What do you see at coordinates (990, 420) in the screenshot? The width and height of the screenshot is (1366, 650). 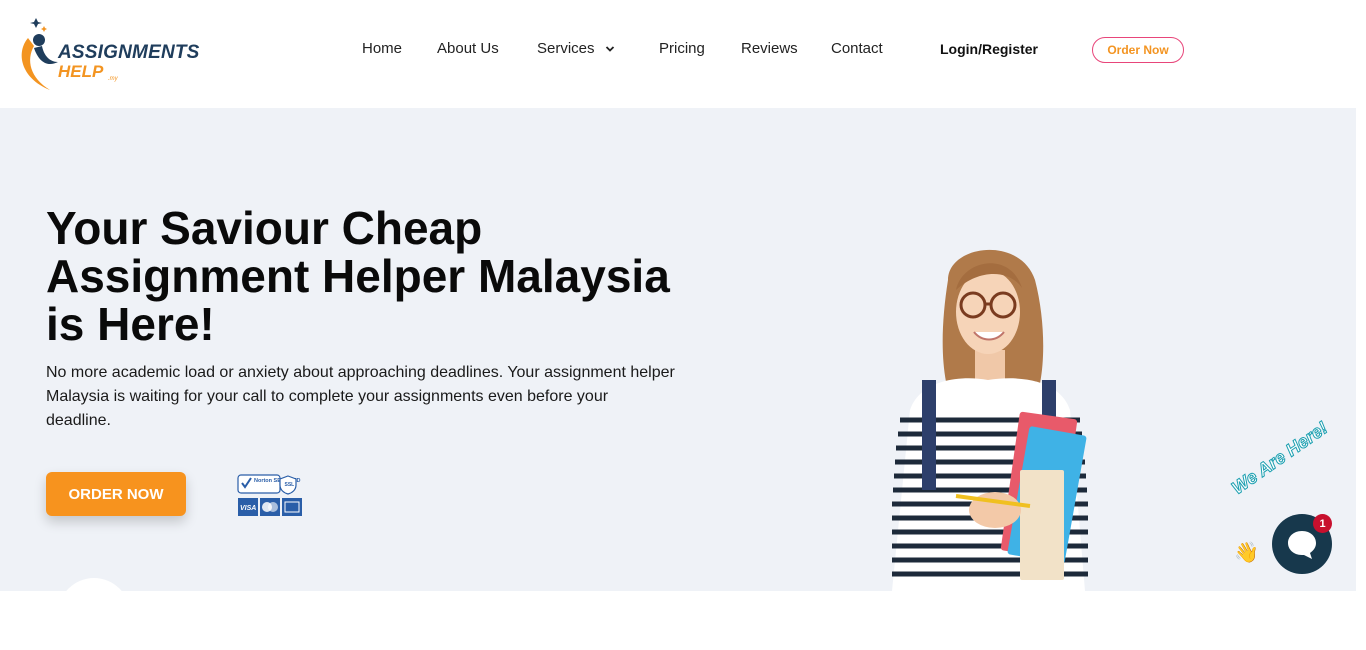 I see `student-illustration-icon` at bounding box center [990, 420].